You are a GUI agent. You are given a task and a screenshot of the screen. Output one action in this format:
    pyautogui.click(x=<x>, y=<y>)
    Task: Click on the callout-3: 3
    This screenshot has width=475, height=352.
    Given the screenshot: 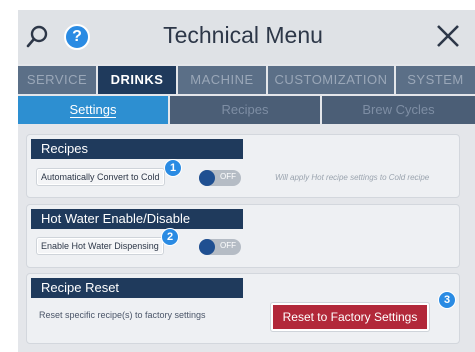 What is the action you would take?
    pyautogui.click(x=447, y=300)
    